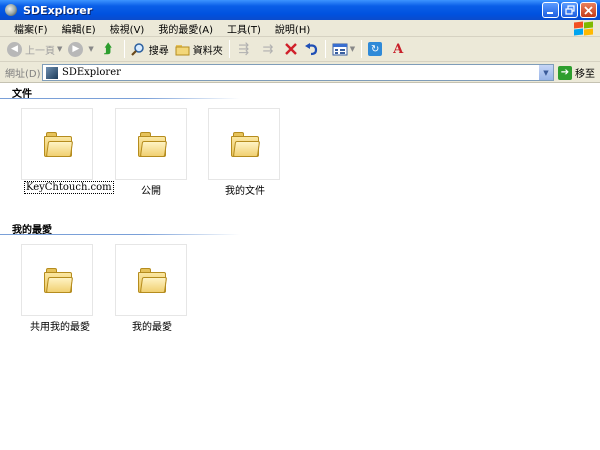 Image resolution: width=600 pixels, height=450 pixels. I want to click on menu-help: 說明(H), so click(292, 28).